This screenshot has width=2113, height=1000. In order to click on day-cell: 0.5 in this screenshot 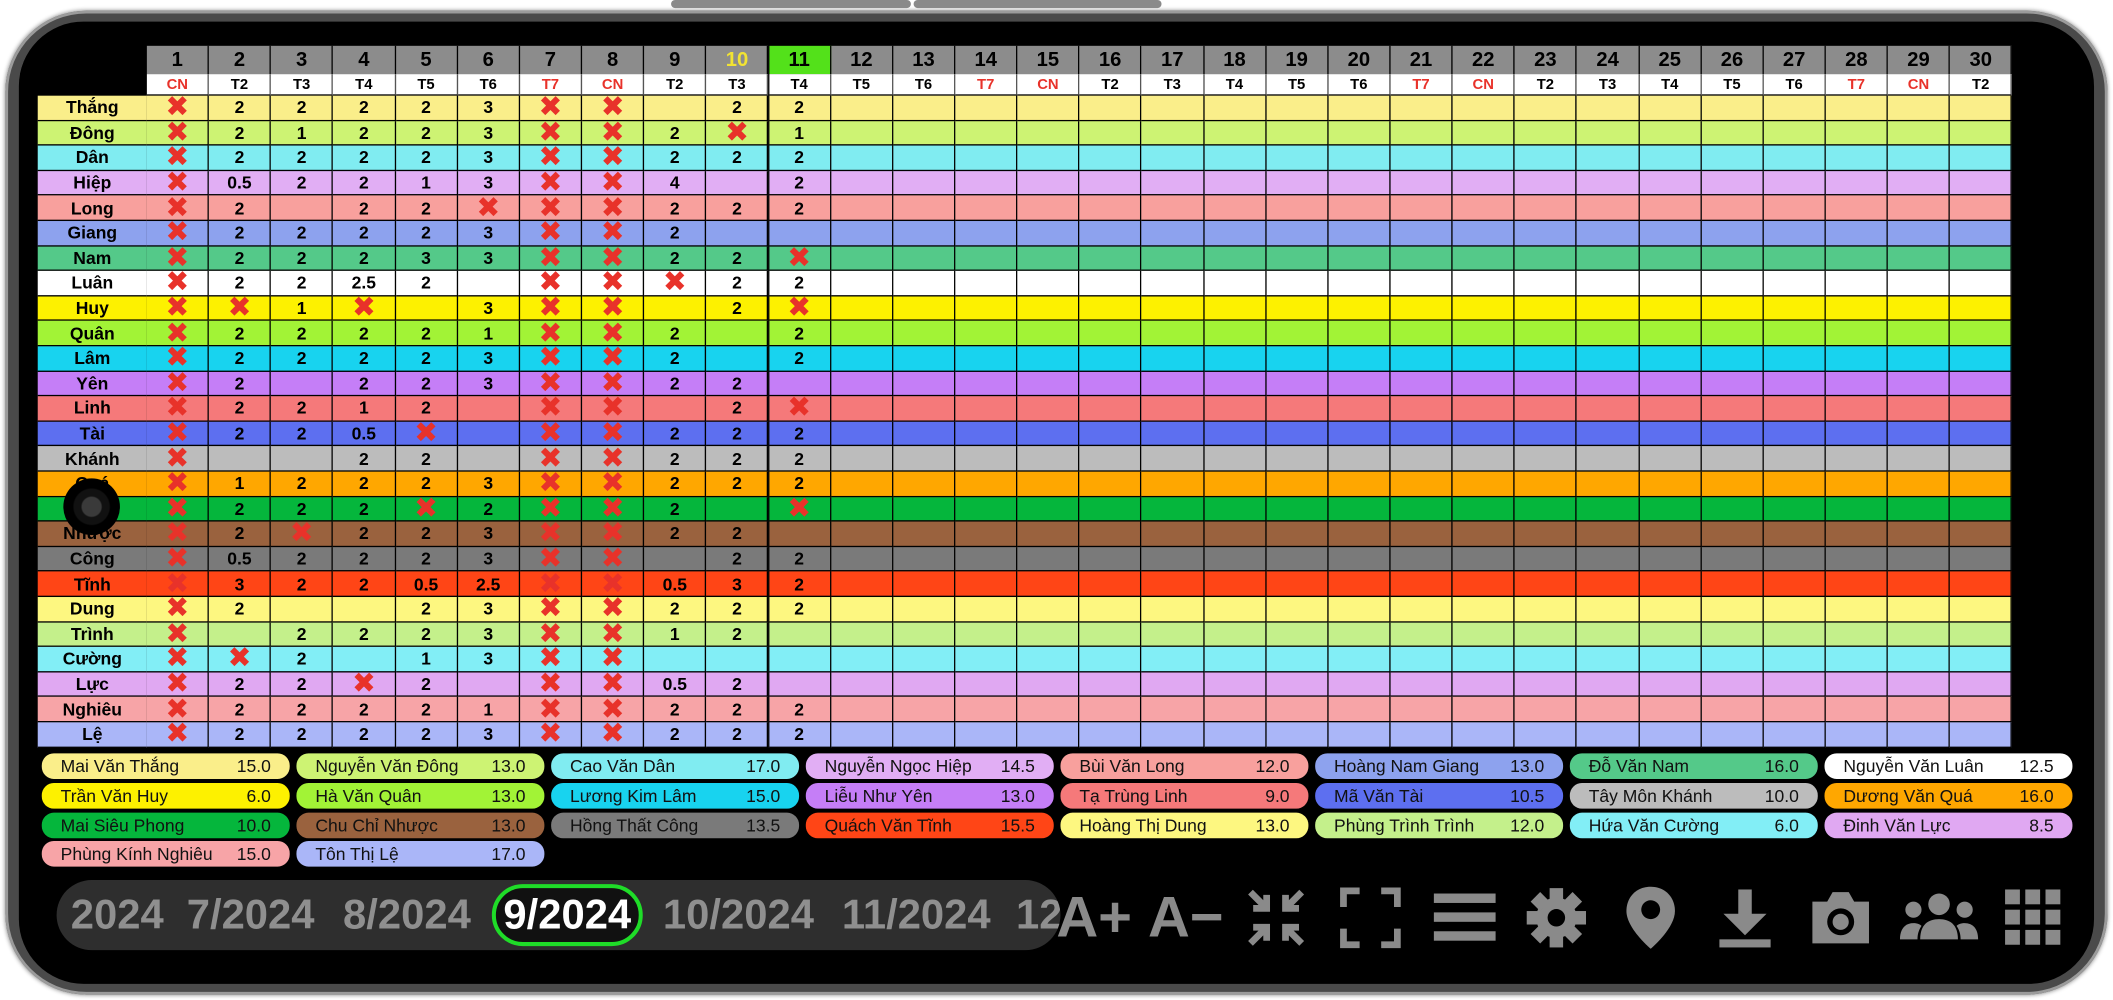, I will do `click(240, 183)`.